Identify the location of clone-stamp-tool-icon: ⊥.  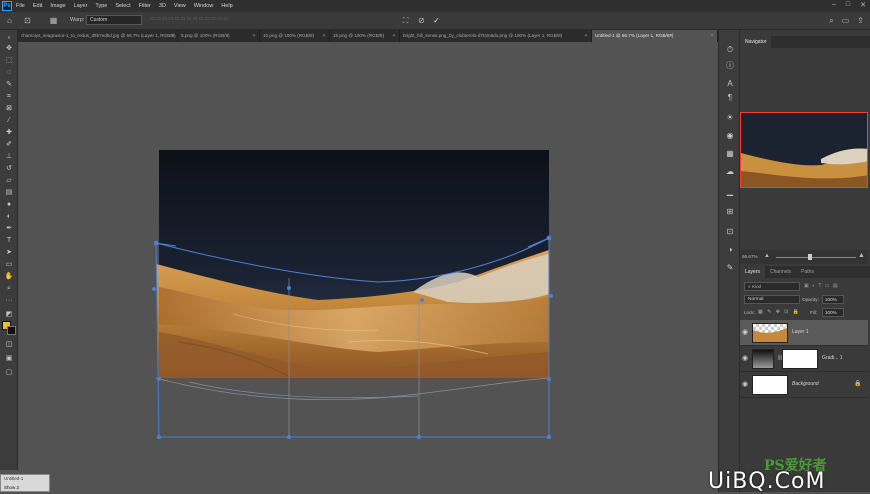
(9, 157).